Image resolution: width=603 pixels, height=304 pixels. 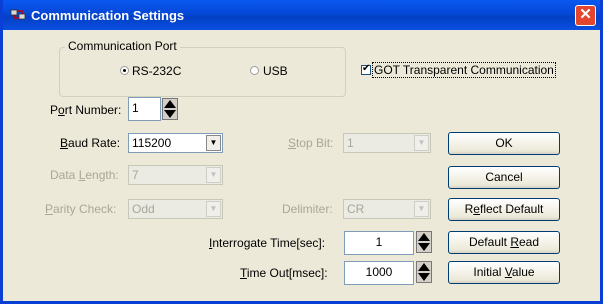 What do you see at coordinates (108, 15) in the screenshot?
I see `window-title: Communication Settings` at bounding box center [108, 15].